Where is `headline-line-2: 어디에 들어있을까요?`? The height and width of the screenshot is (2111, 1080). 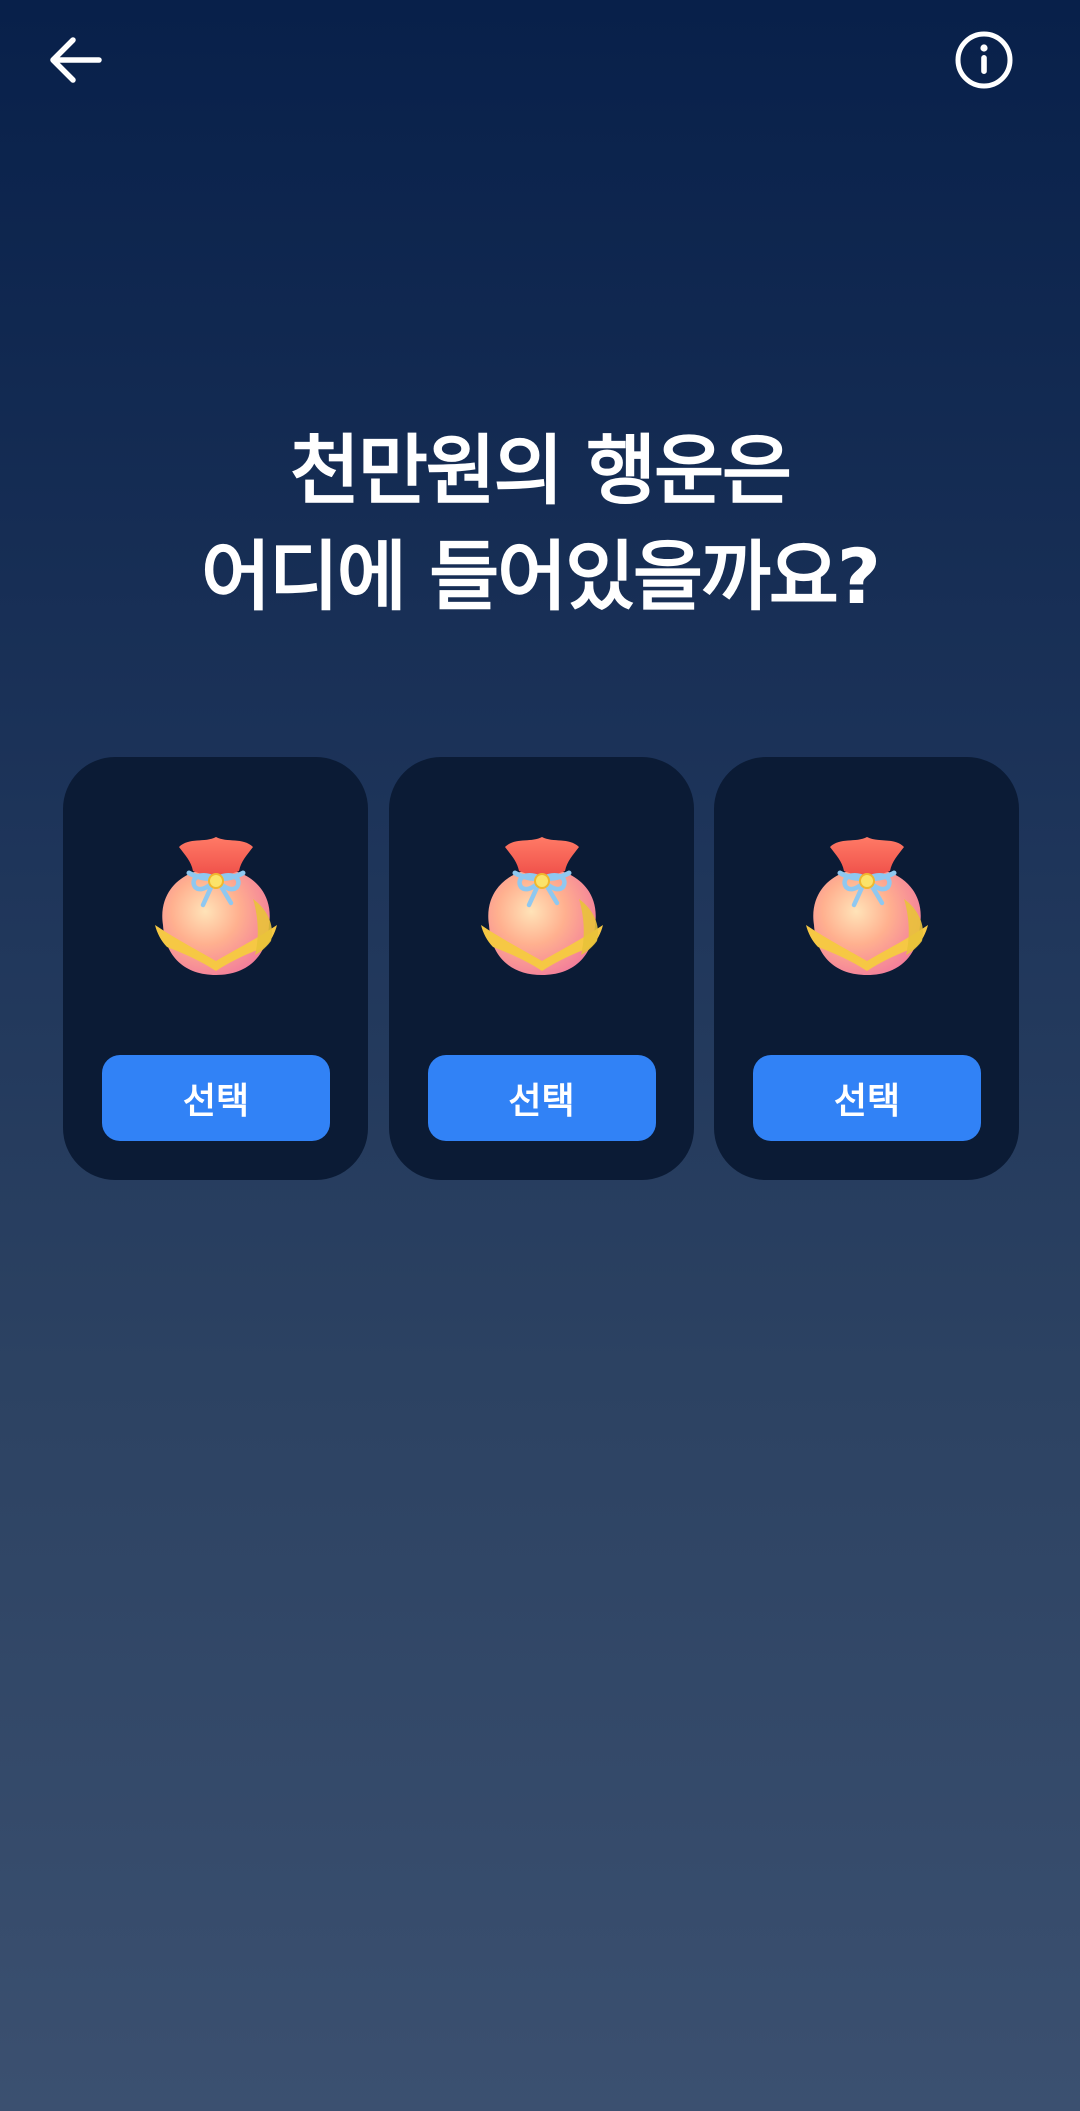 headline-line-2: 어디에 들어있을까요? is located at coordinates (541, 576).